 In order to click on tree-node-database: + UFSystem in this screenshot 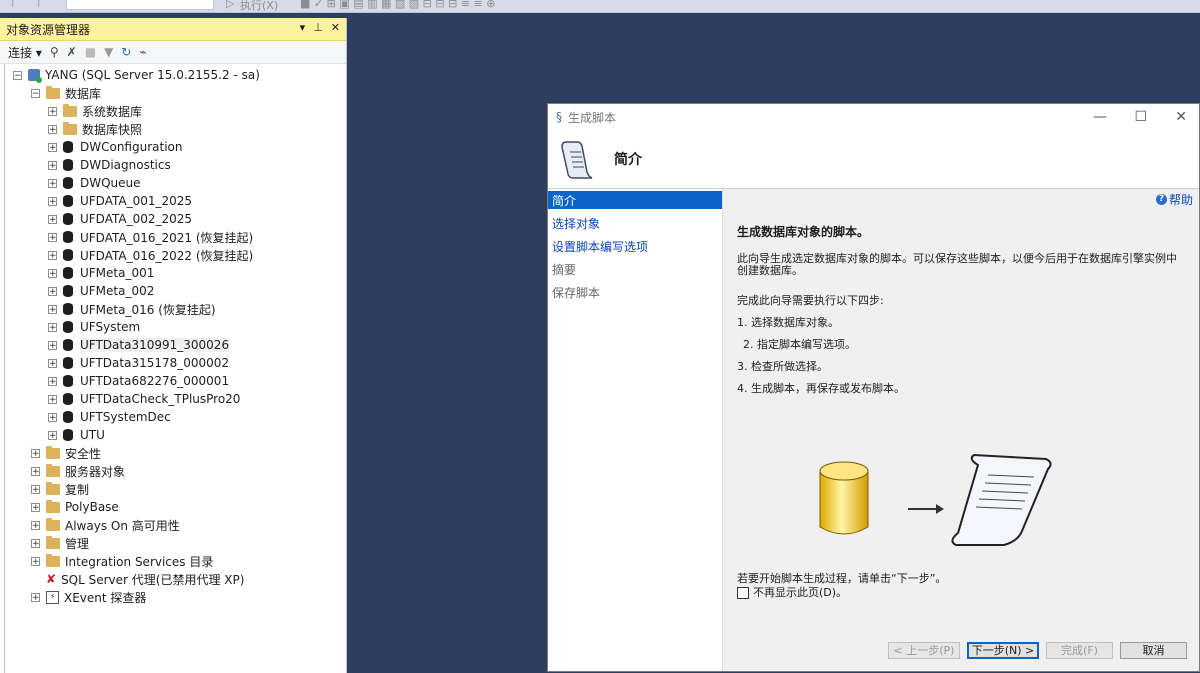, I will do `click(94, 327)`.